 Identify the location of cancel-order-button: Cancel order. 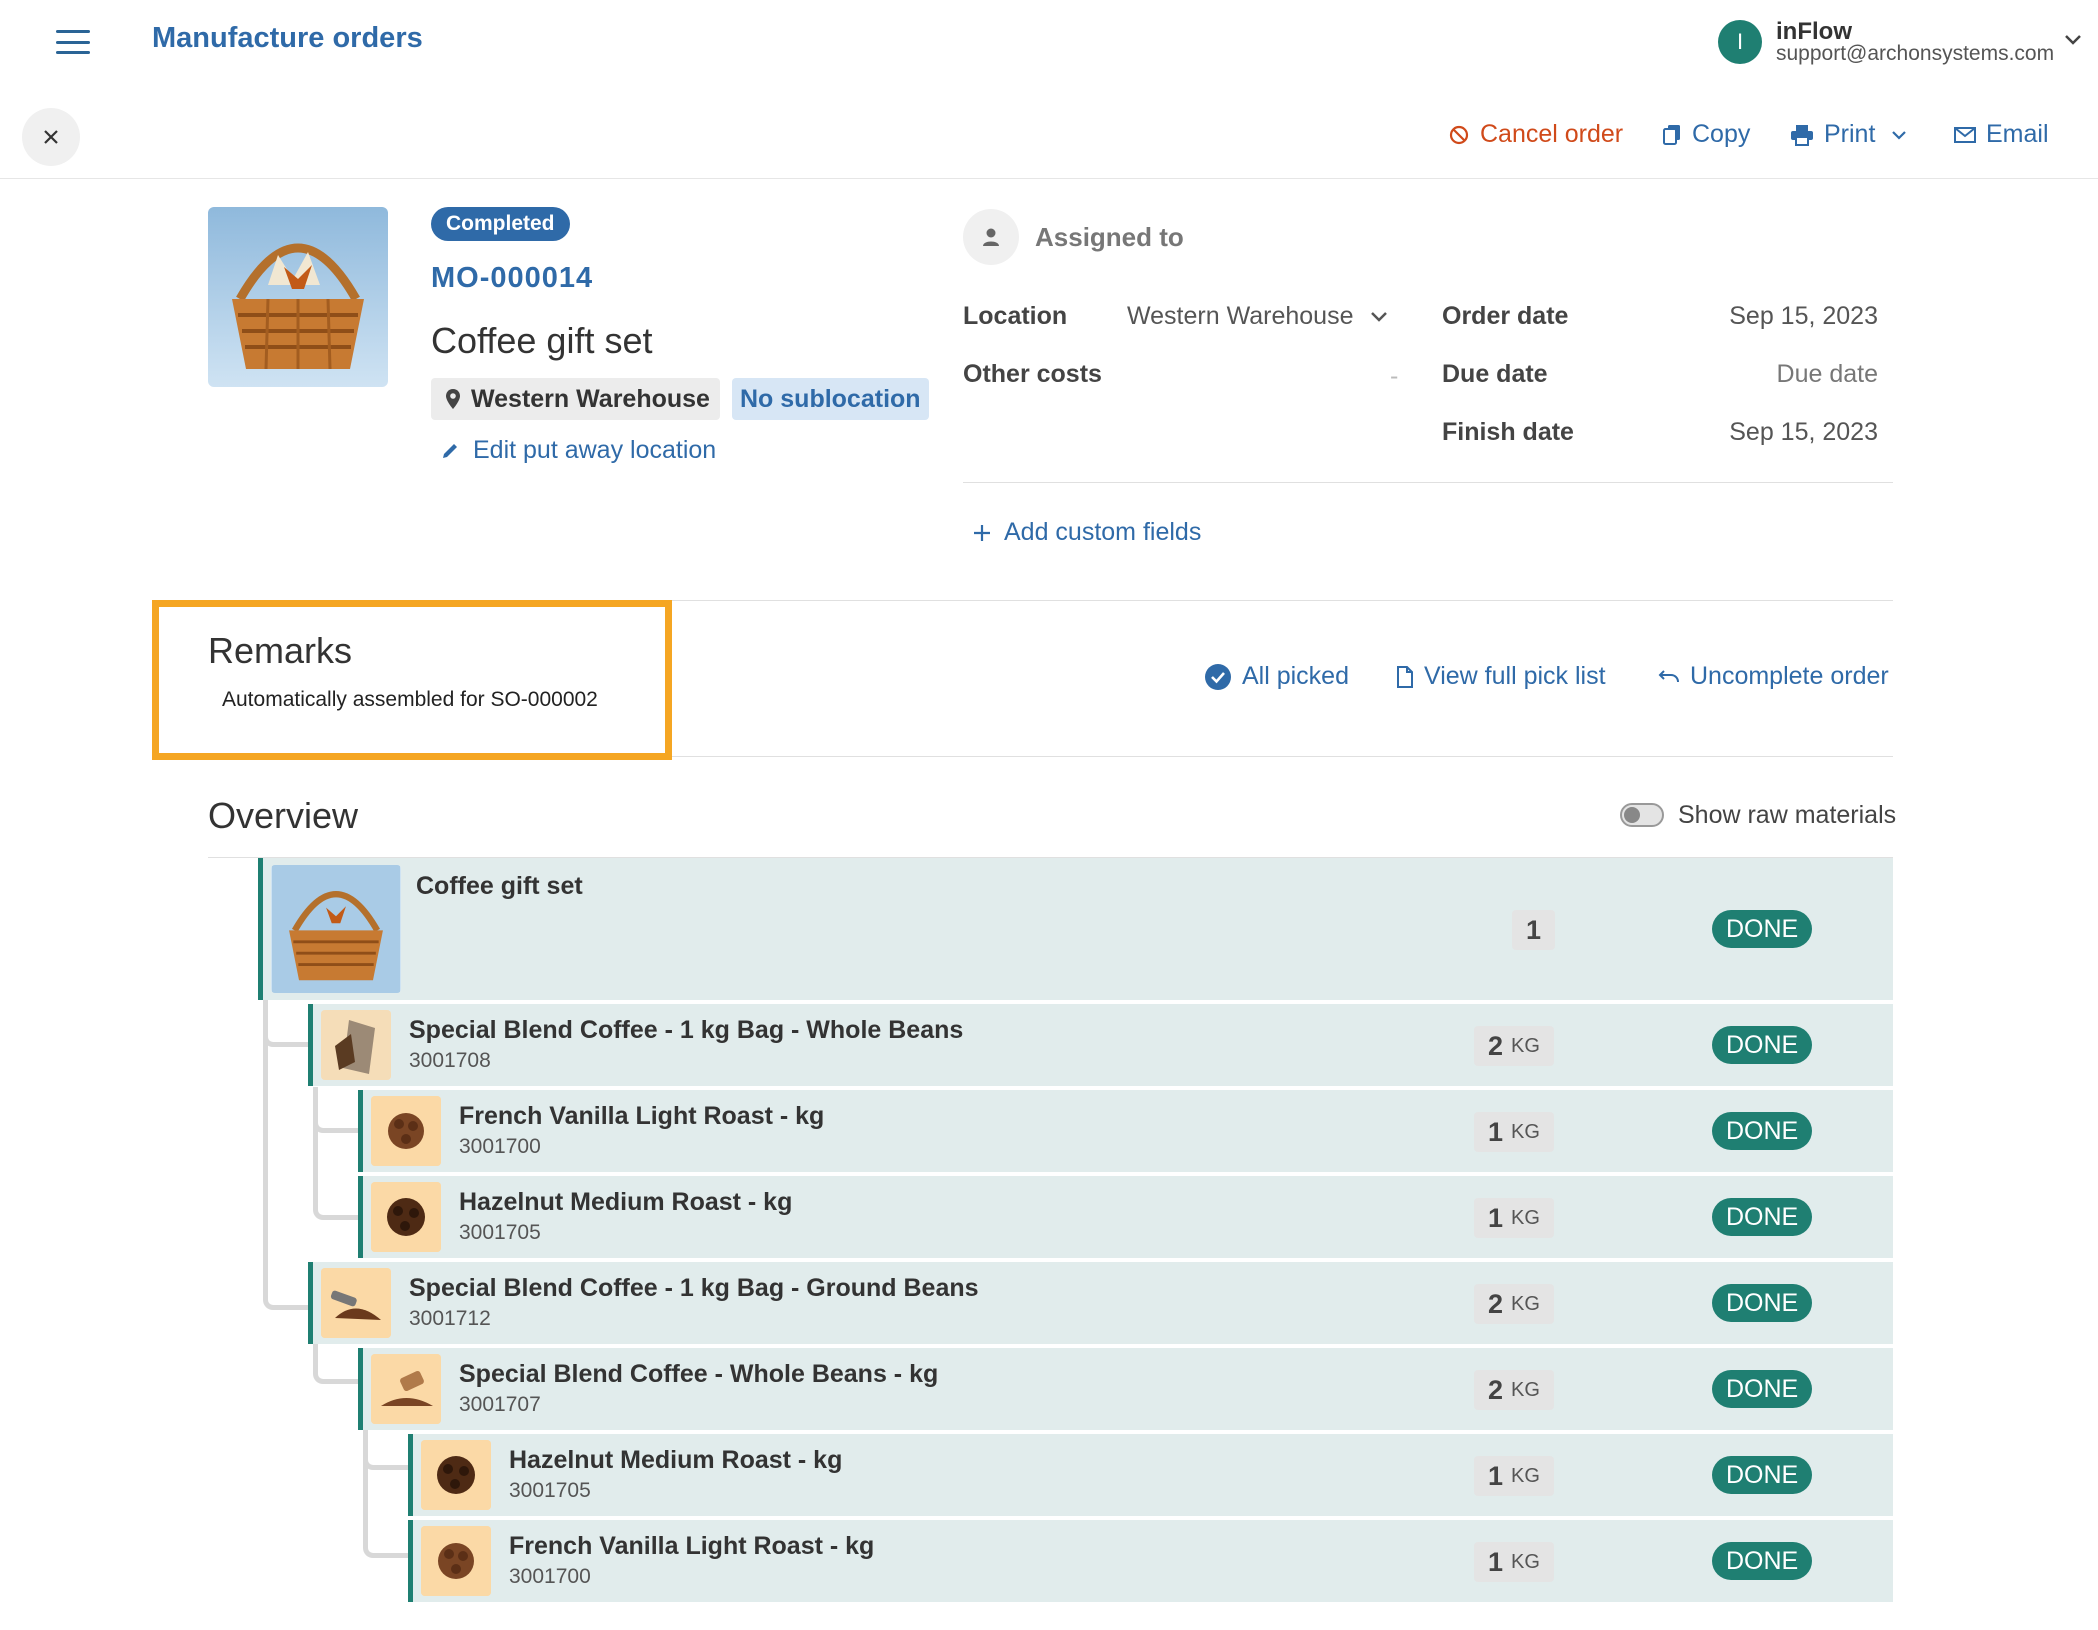
(1535, 134).